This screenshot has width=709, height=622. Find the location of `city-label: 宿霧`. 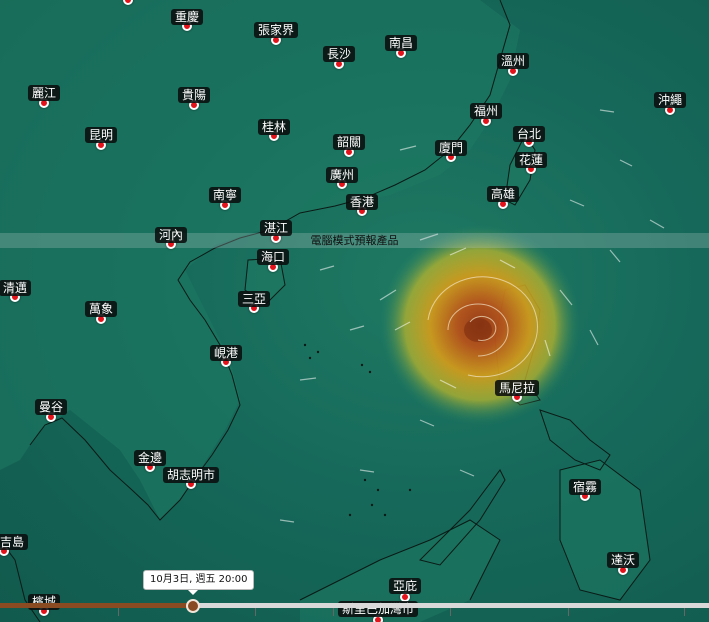

city-label: 宿霧 is located at coordinates (585, 487).